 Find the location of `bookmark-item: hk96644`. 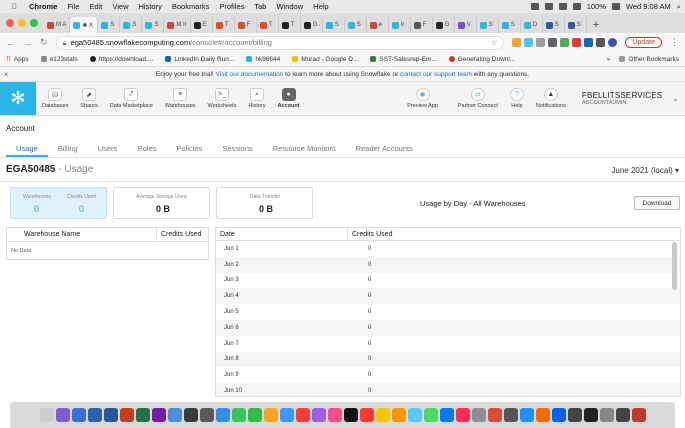

bookmark-item: hk96644 is located at coordinates (263, 59).